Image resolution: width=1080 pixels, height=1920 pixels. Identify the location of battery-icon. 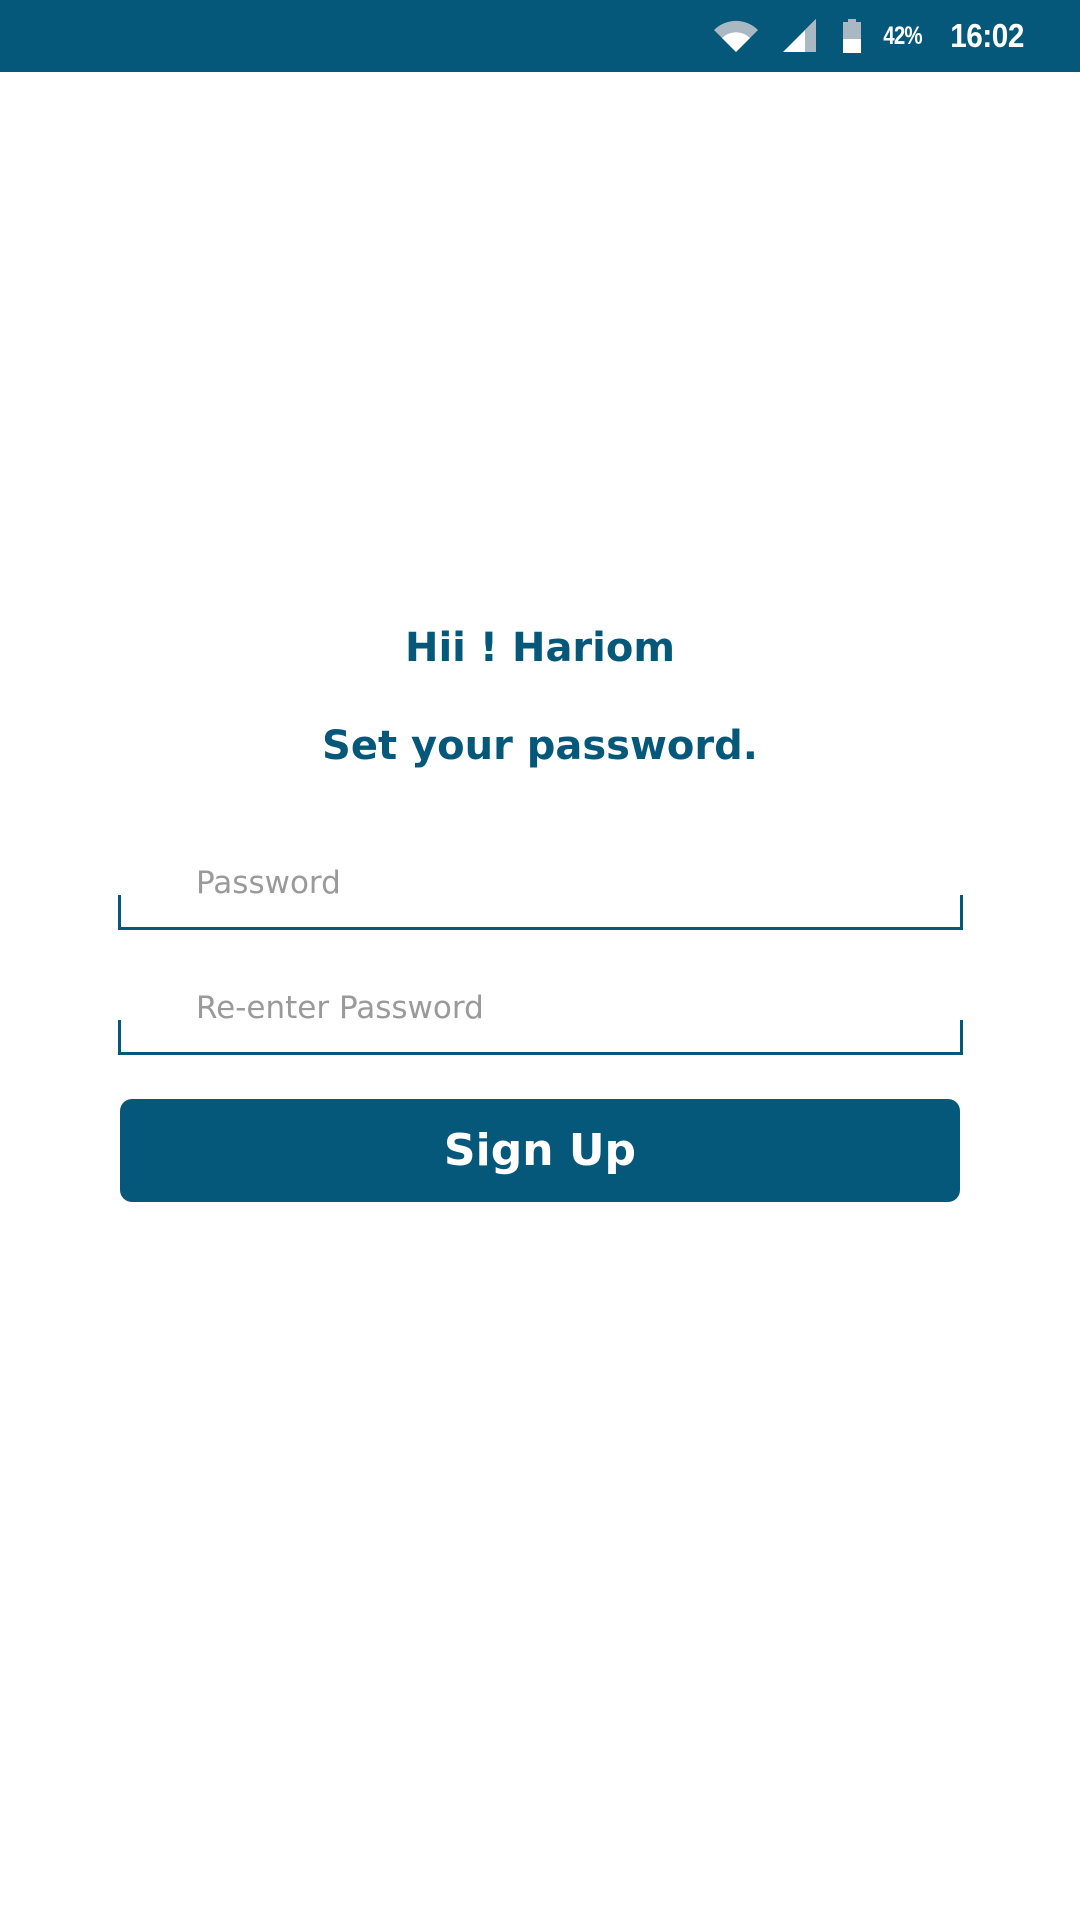
(852, 36).